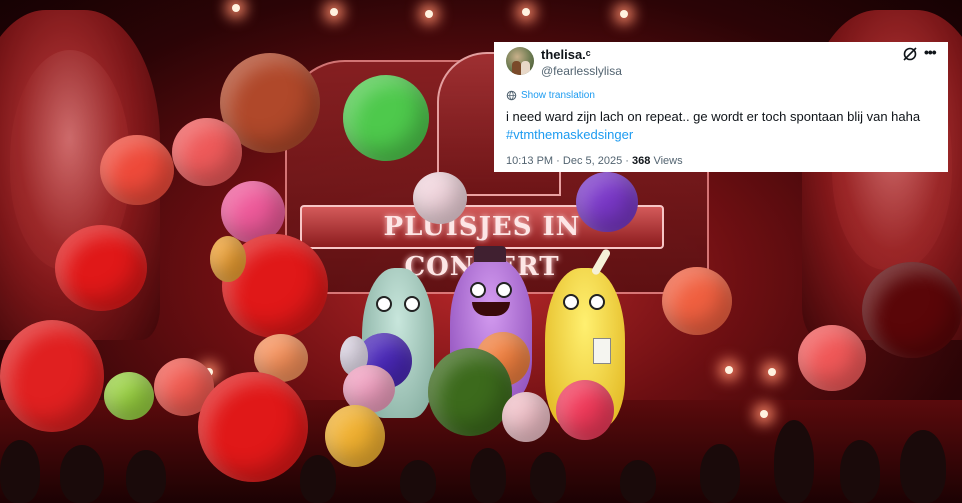 This screenshot has width=962, height=503. Describe the element at coordinates (721, 135) in the screenshot. I see `hashtag-link: #vtmthemaskedsinger` at that location.